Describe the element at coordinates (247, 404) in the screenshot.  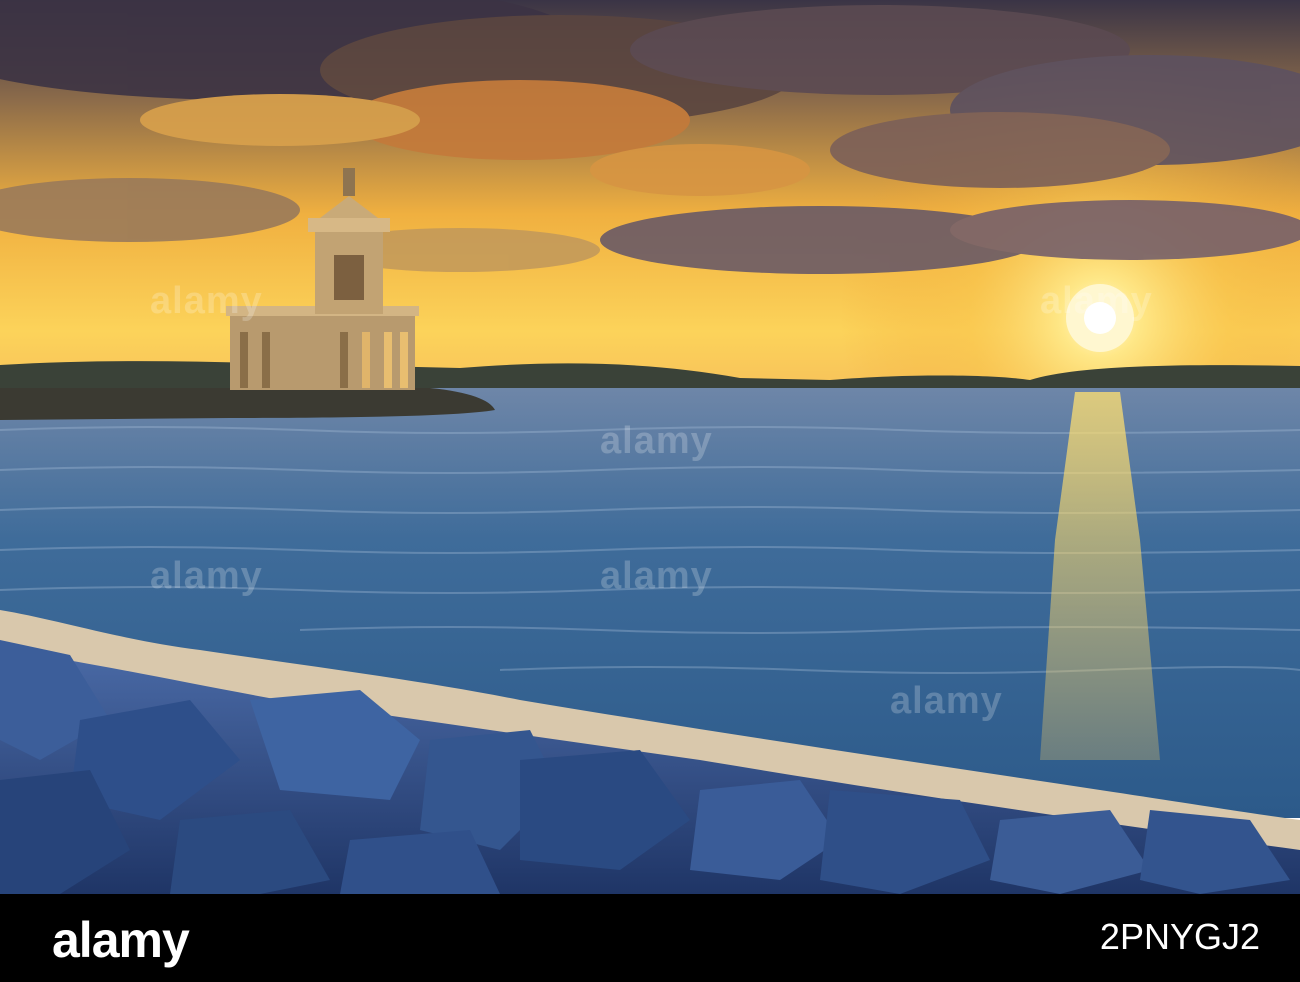
I see `breakwater` at that location.